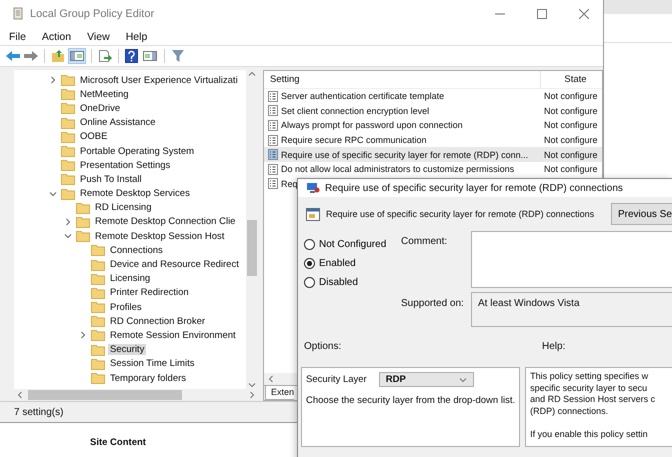 The image size is (672, 457). I want to click on setting-name: Do not allow local administrators to customize permissions, so click(397, 169).